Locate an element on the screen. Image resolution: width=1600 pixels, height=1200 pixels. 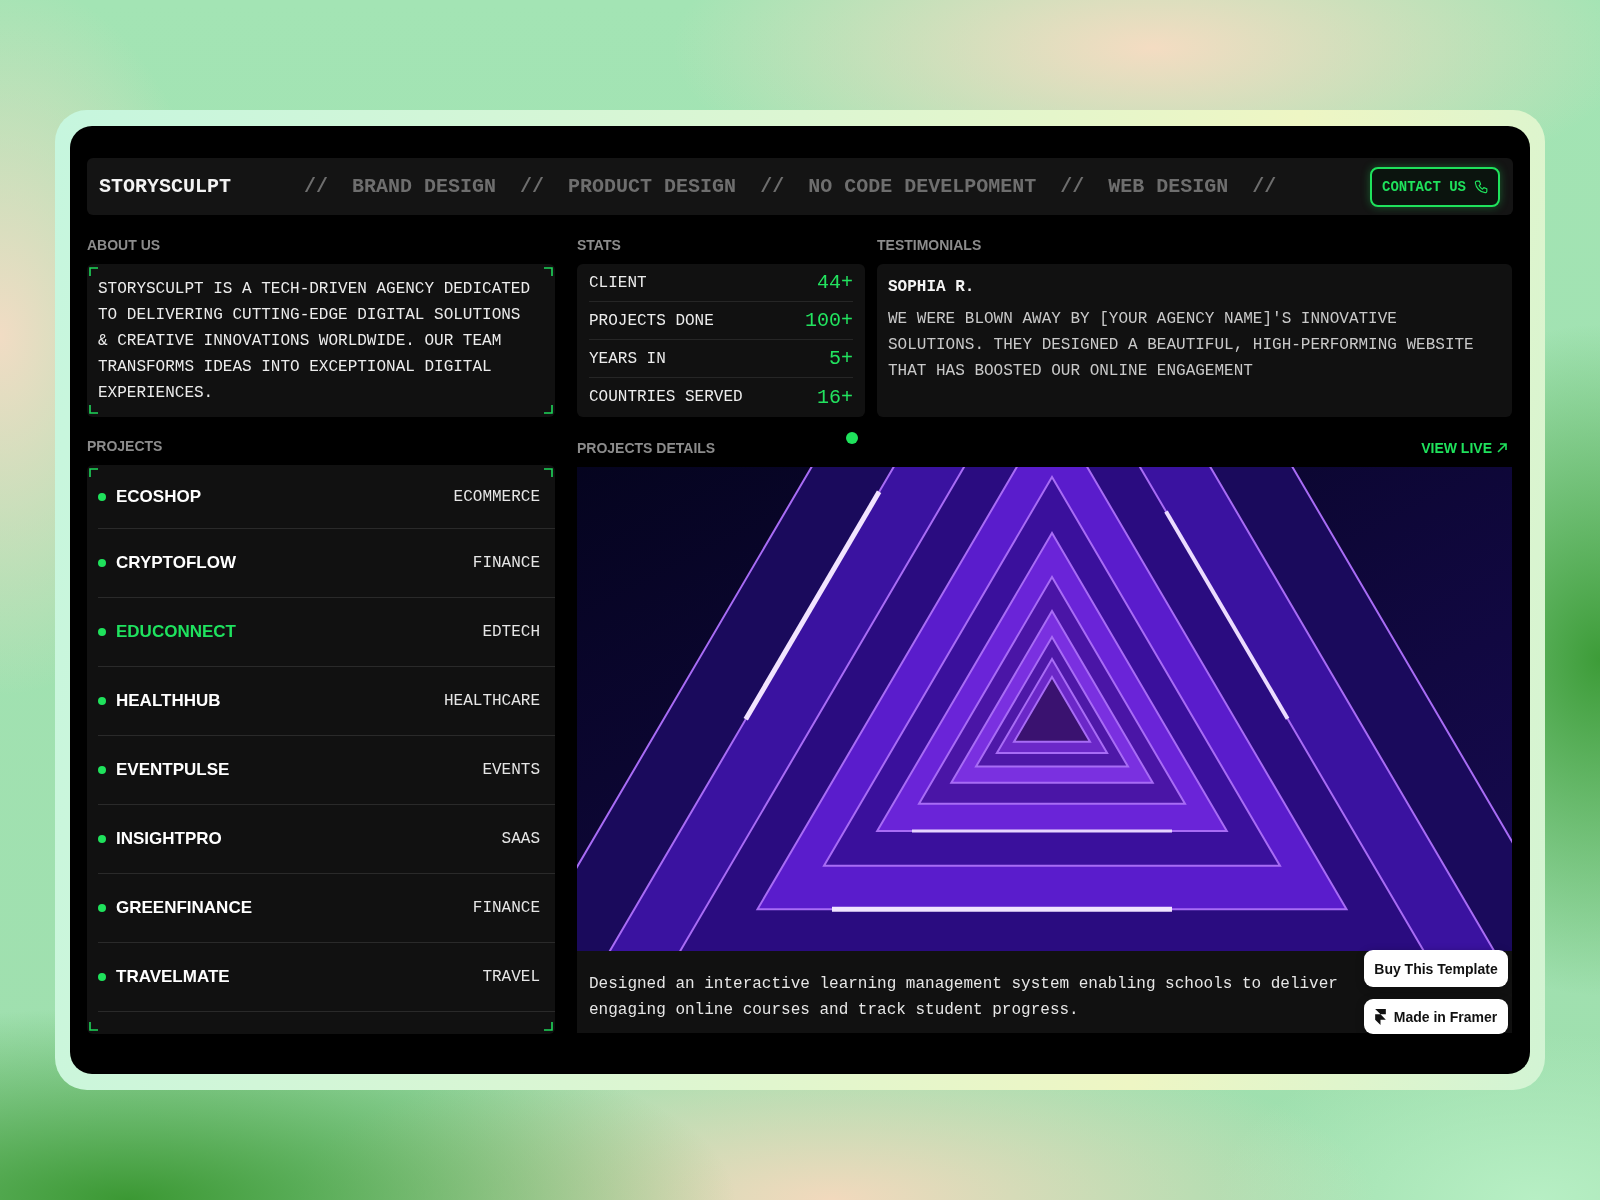
arrow-up-right-icon is located at coordinates (1502, 447).